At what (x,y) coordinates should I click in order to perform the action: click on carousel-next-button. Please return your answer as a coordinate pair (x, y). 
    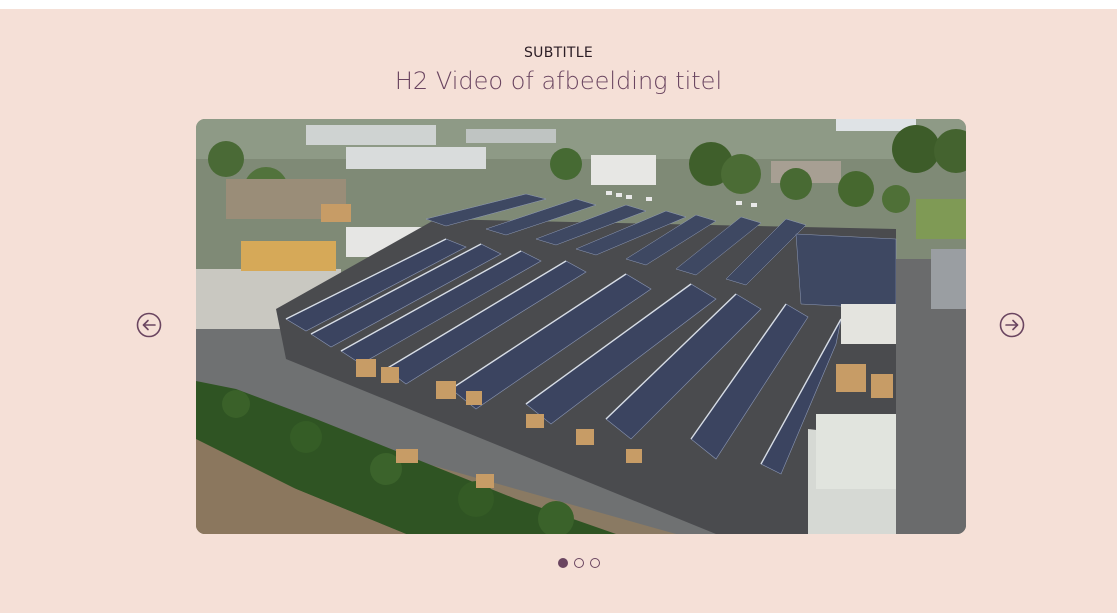
    Looking at the image, I should click on (1012, 325).